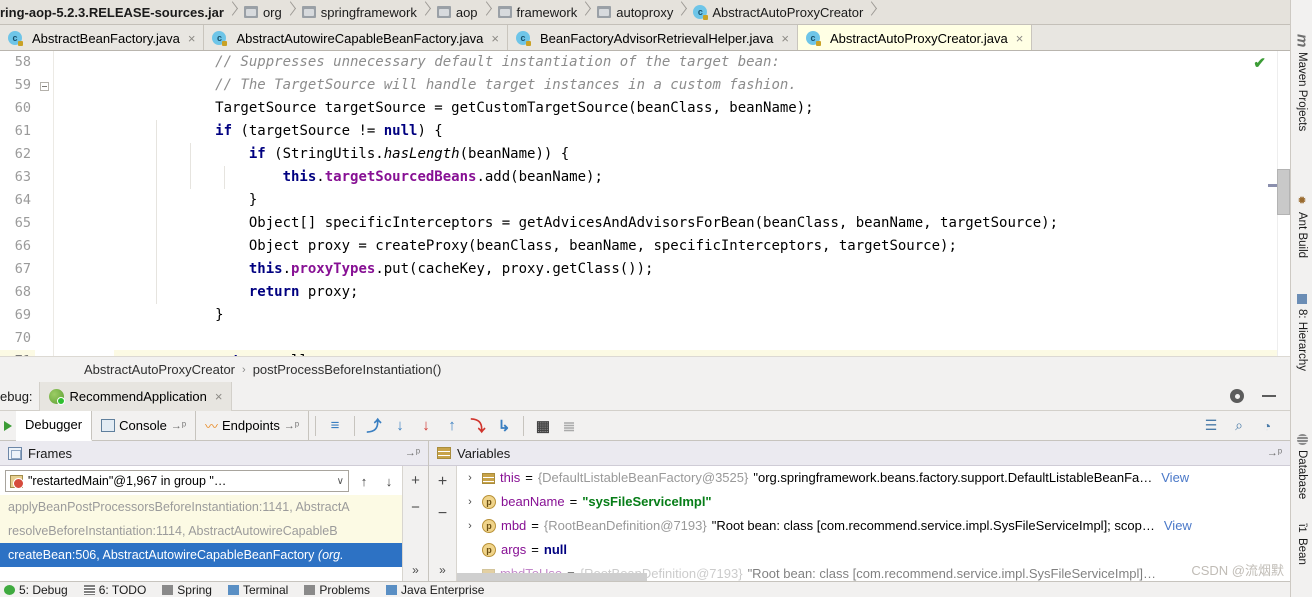  I want to click on terminal-icon, so click(233, 589).